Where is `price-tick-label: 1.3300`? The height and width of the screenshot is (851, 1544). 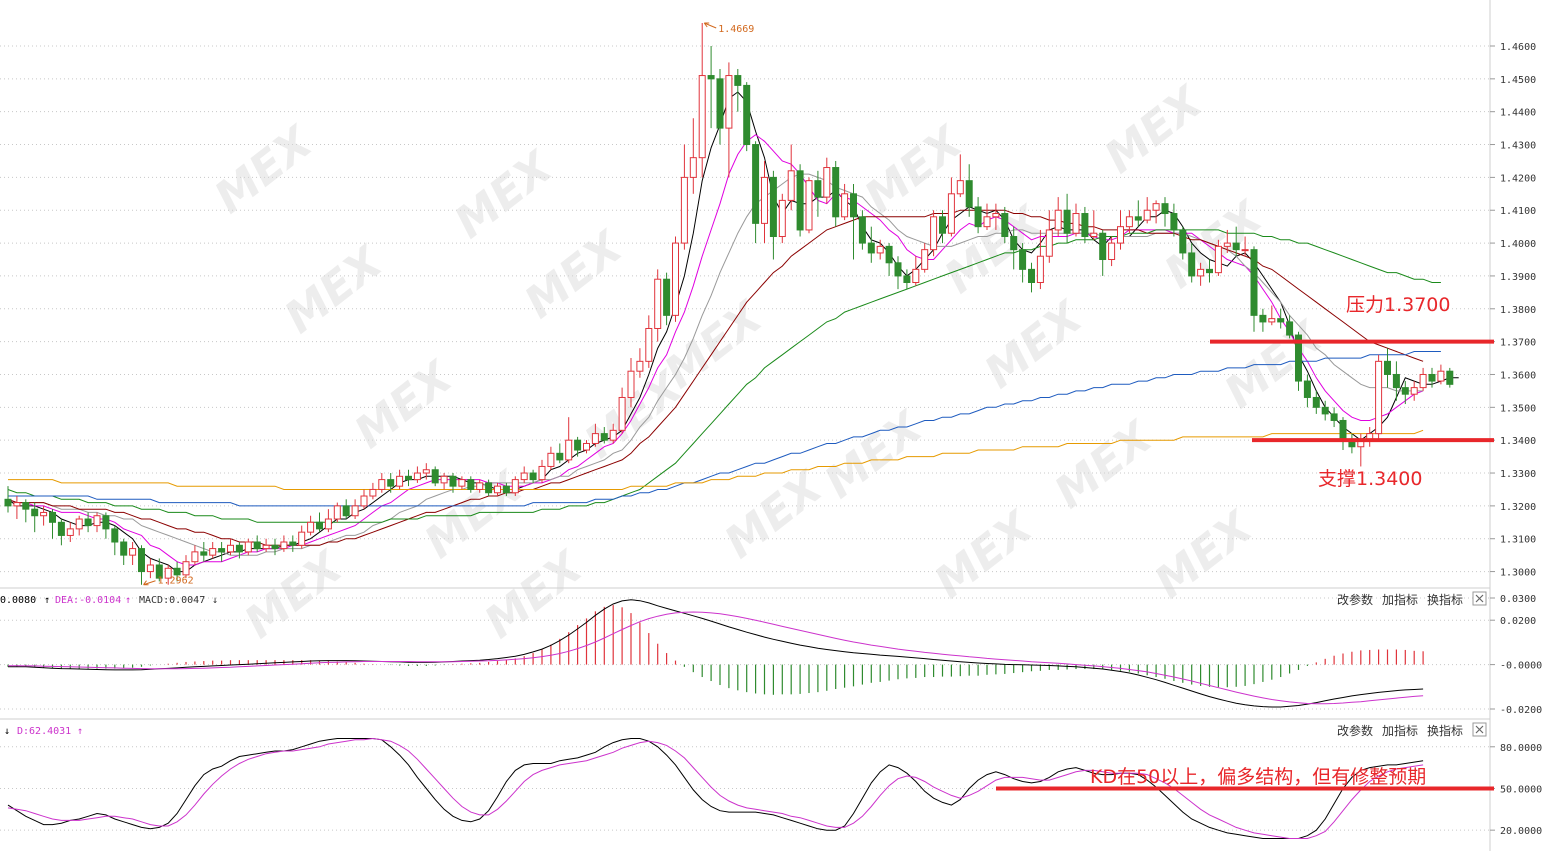
price-tick-label: 1.3300 is located at coordinates (1518, 474).